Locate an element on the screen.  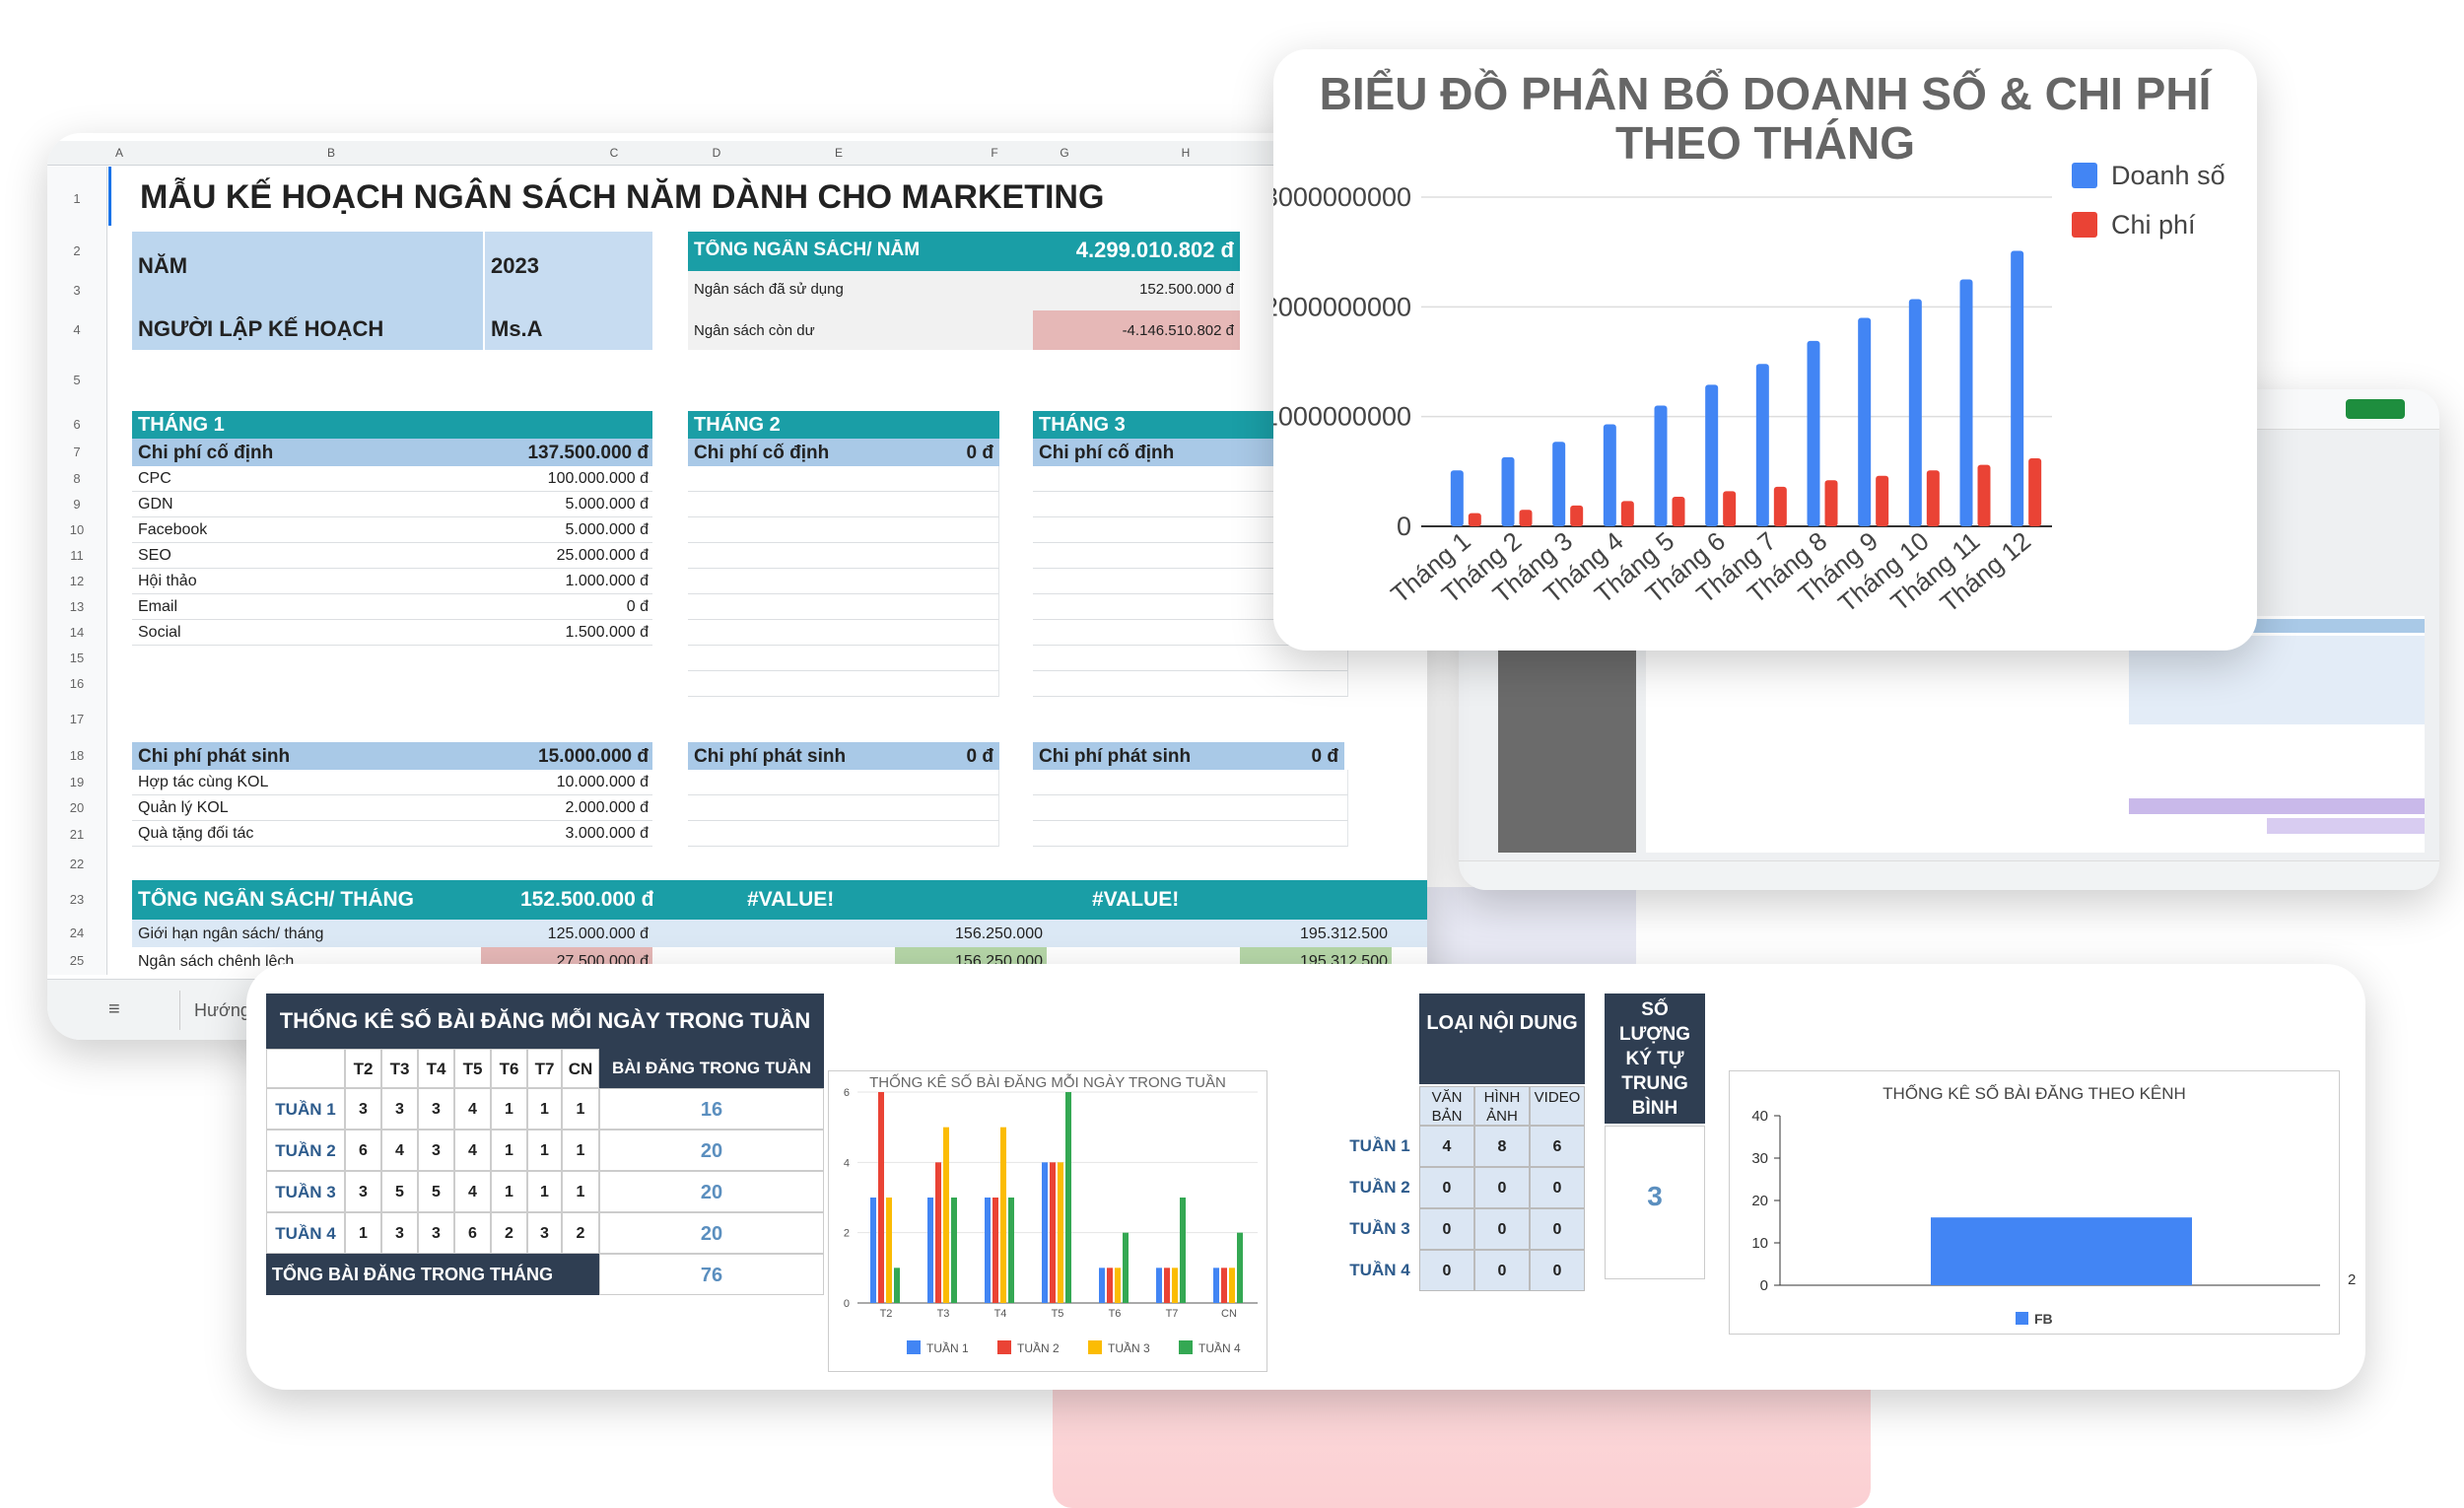
month2-total-error: #VALUE! is located at coordinates (790, 900).